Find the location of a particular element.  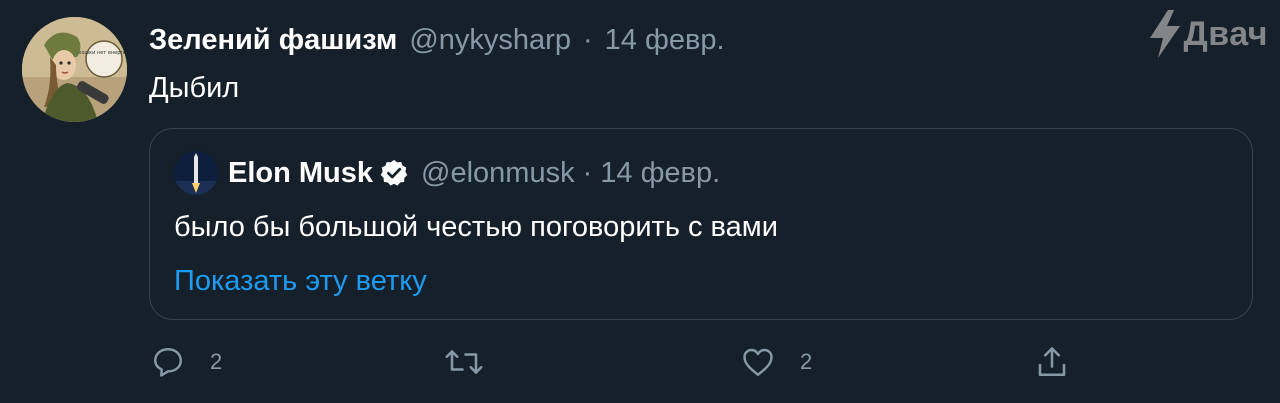

quoted-display-name: Elon Musk is located at coordinates (300, 173).